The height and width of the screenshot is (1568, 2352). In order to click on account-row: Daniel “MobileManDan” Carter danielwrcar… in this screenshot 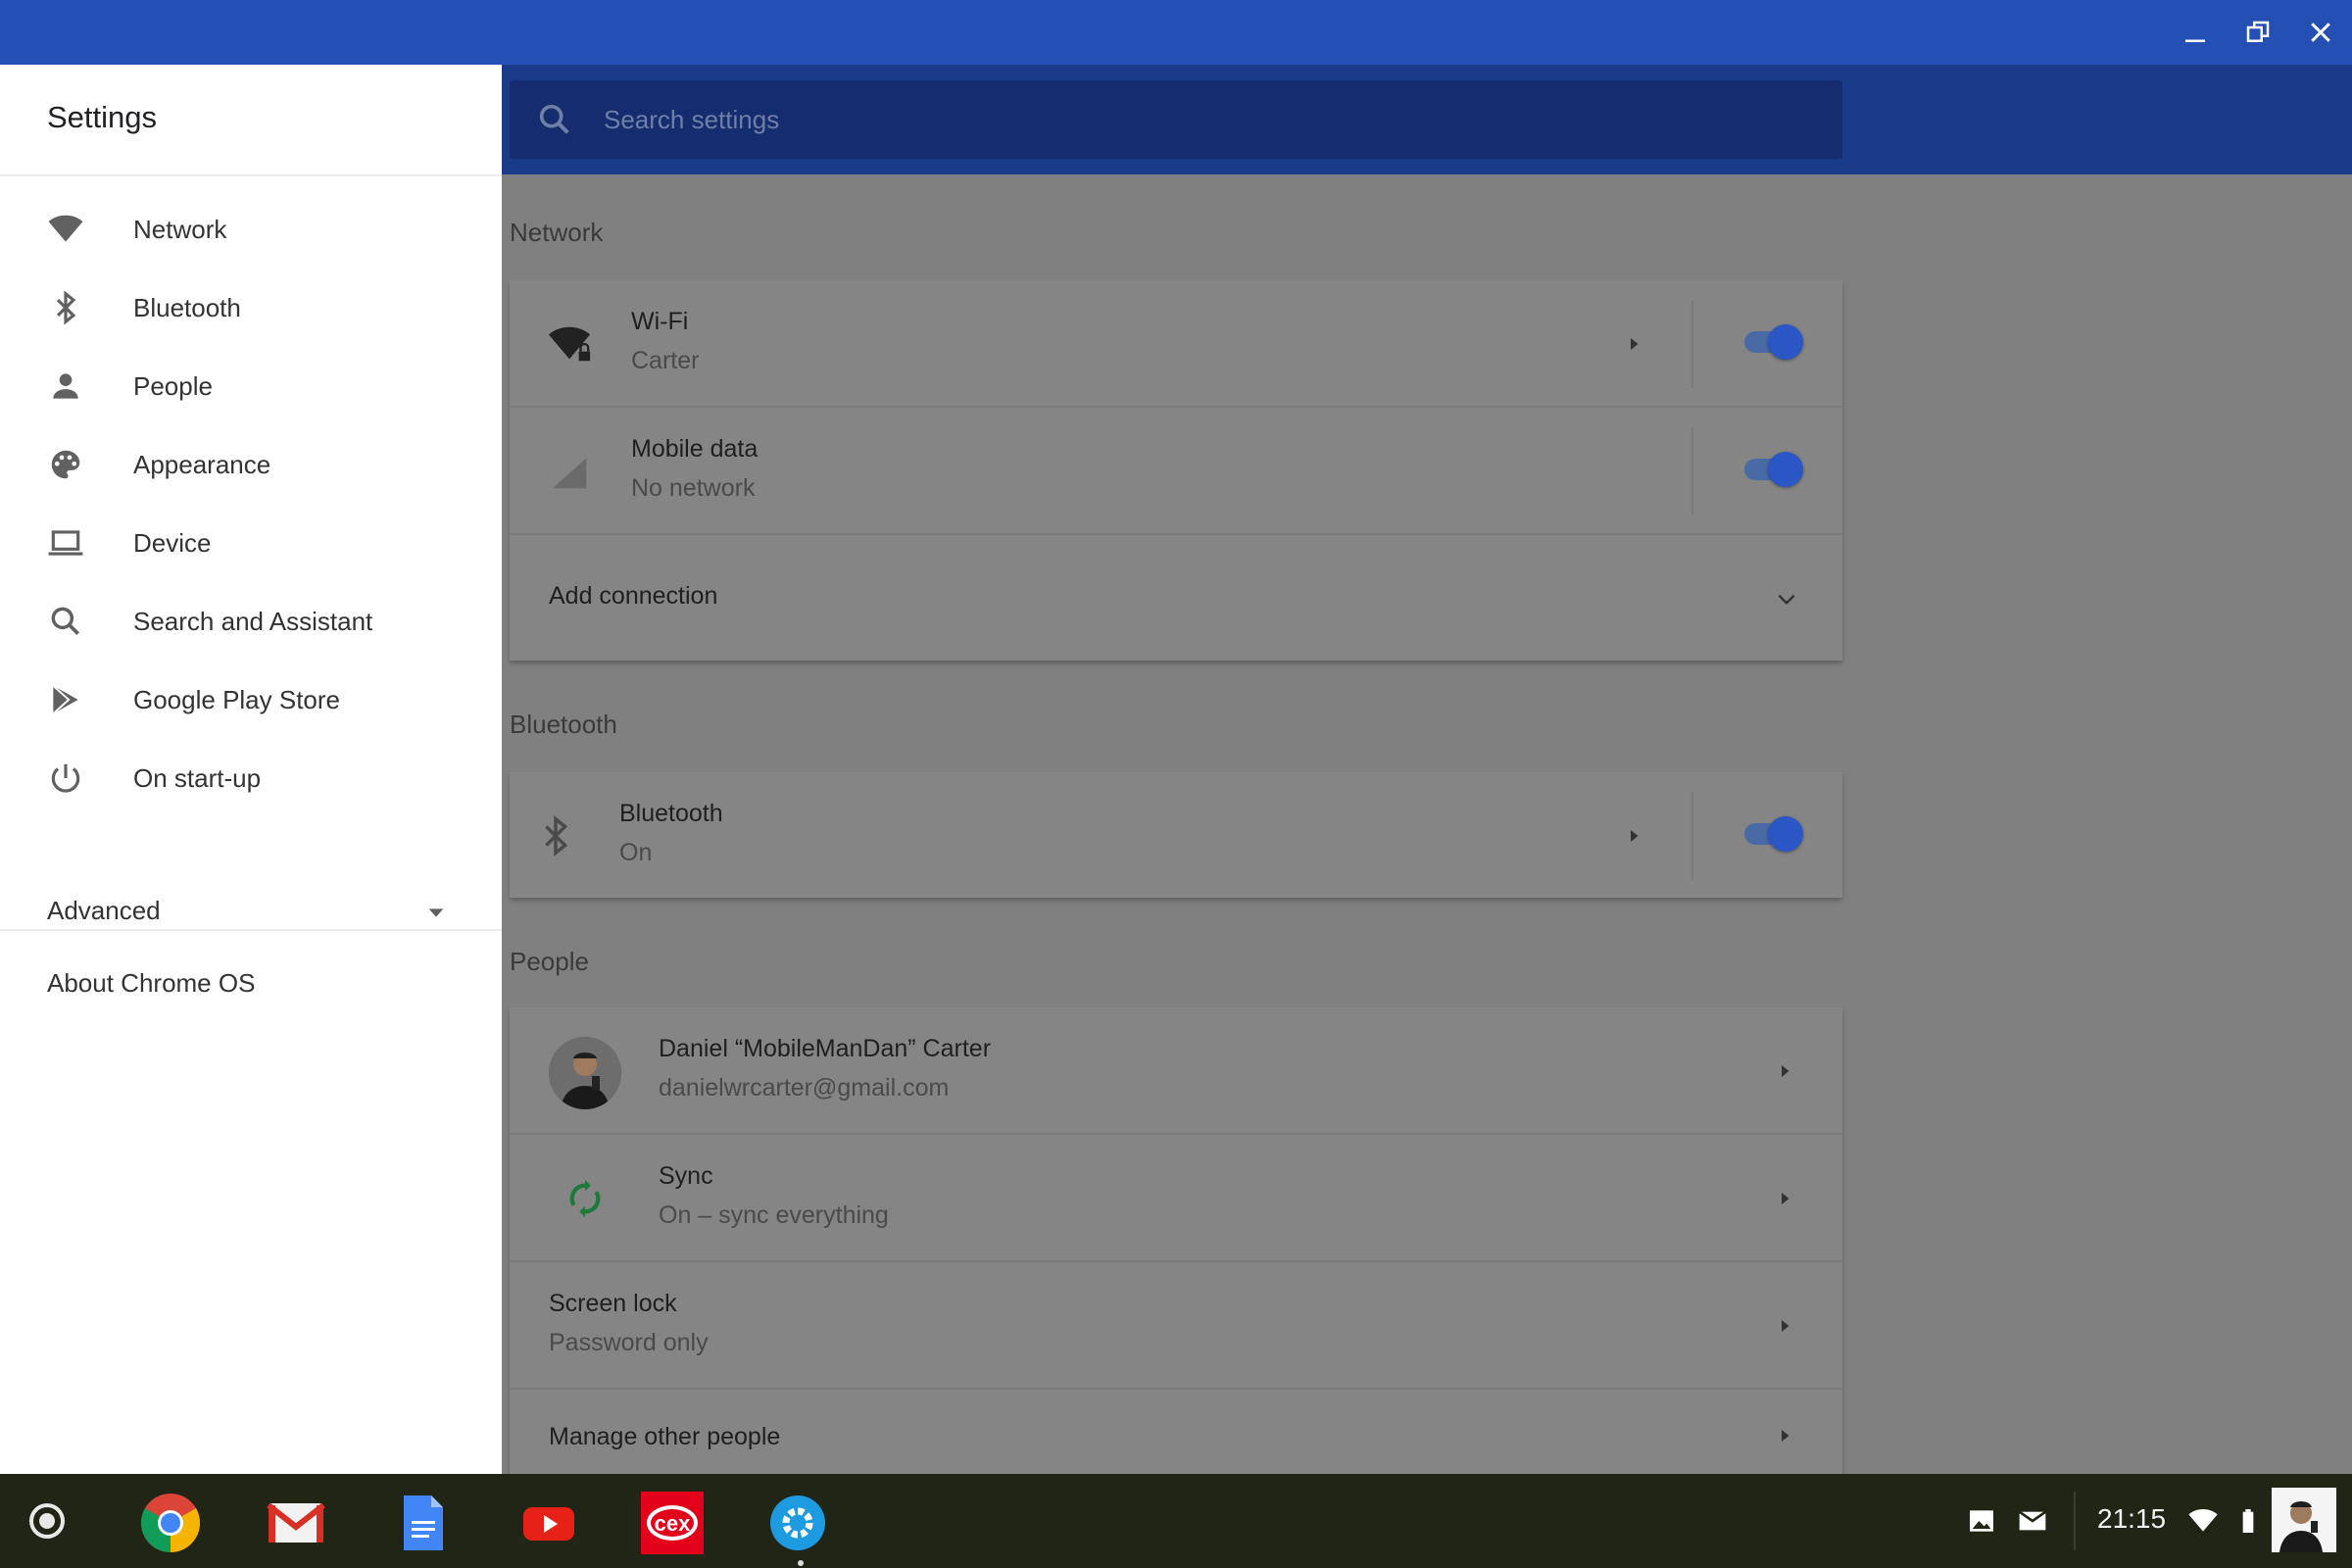, I will do `click(1176, 1071)`.